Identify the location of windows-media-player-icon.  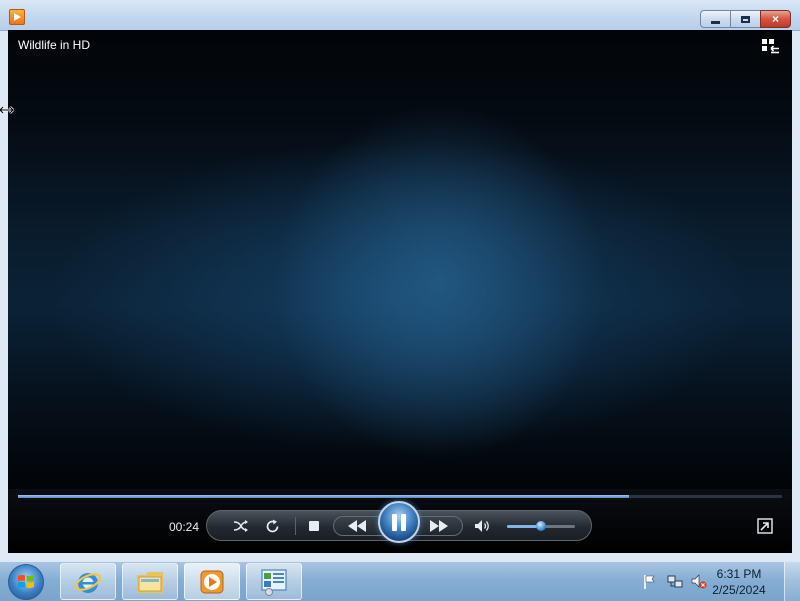
(212, 581).